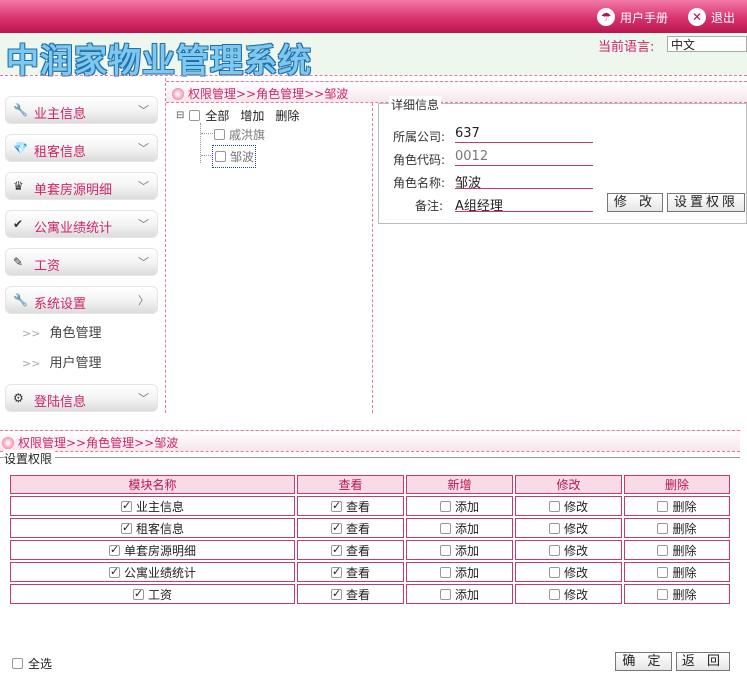  What do you see at coordinates (32, 663) in the screenshot?
I see `select-all: 全选` at bounding box center [32, 663].